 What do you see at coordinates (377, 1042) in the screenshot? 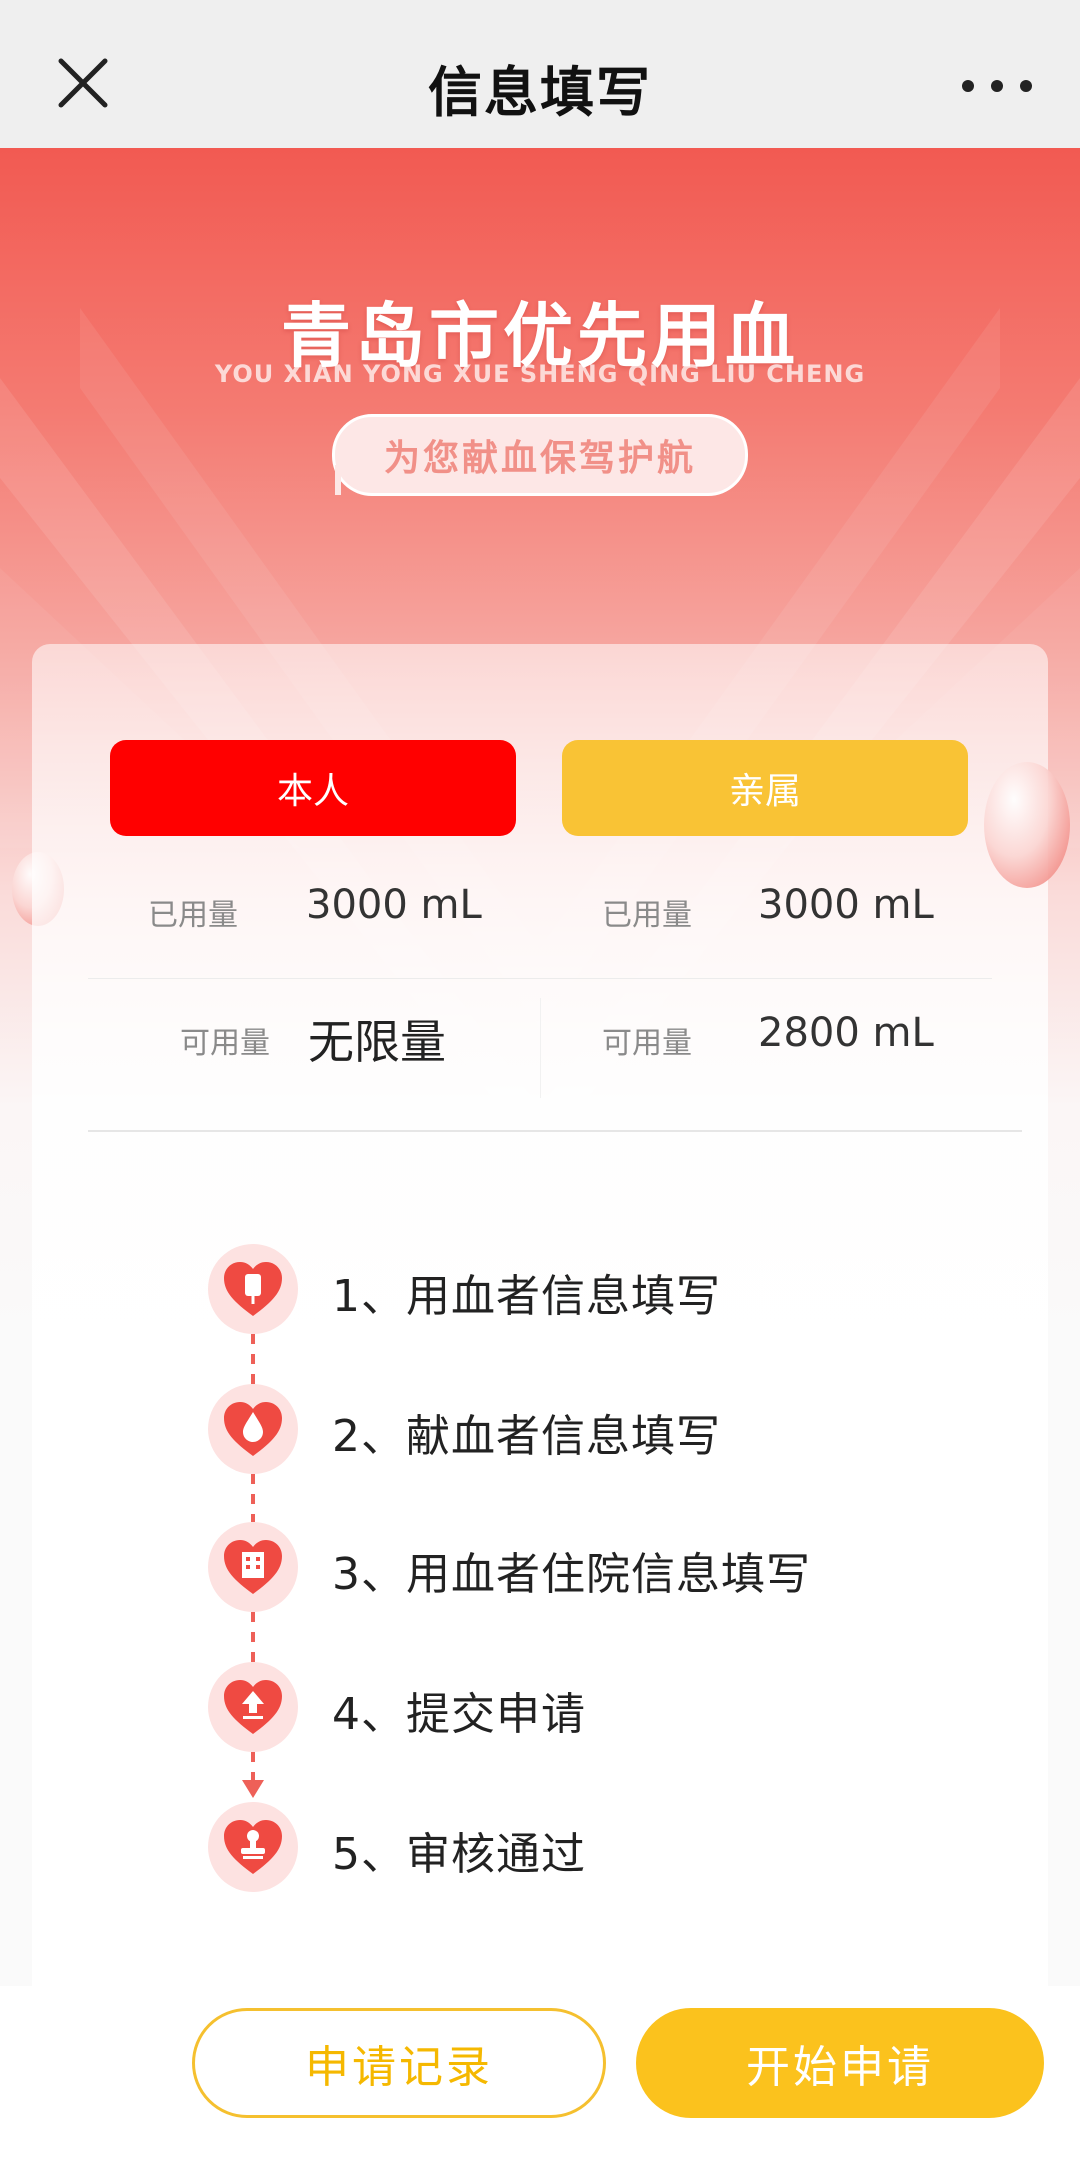
I see `self-available-value: 无限量` at bounding box center [377, 1042].